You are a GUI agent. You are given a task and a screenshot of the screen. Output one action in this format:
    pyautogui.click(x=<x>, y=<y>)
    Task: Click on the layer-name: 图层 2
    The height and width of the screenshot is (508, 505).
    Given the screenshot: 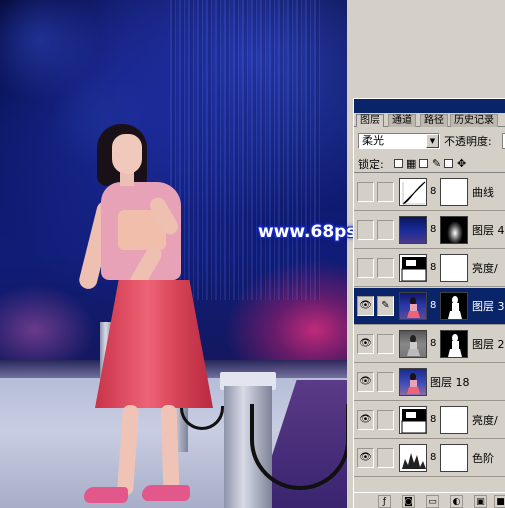 What is the action you would take?
    pyautogui.click(x=488, y=344)
    